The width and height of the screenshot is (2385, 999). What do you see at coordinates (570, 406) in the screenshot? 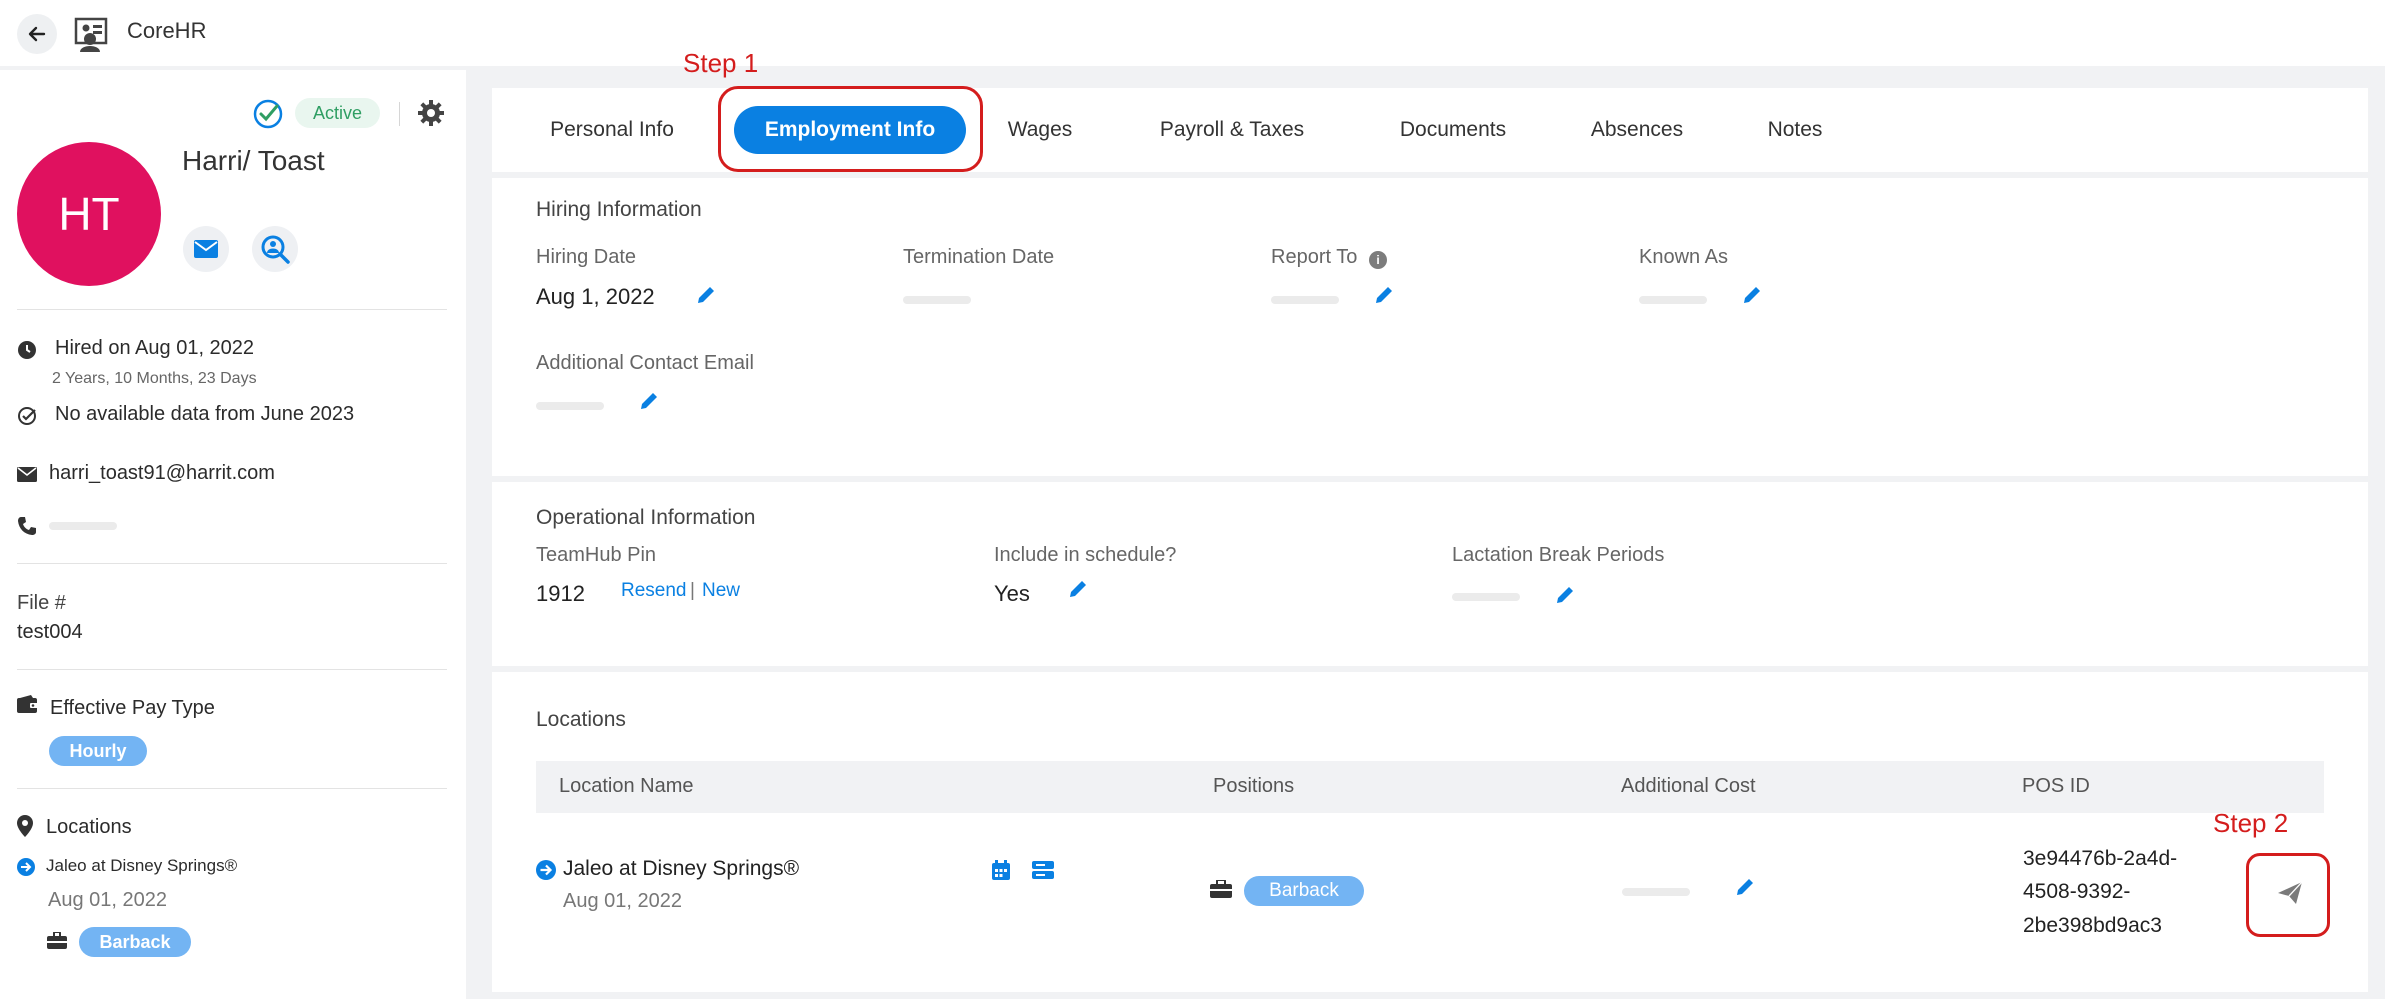
I see `additional-email-placeholder` at bounding box center [570, 406].